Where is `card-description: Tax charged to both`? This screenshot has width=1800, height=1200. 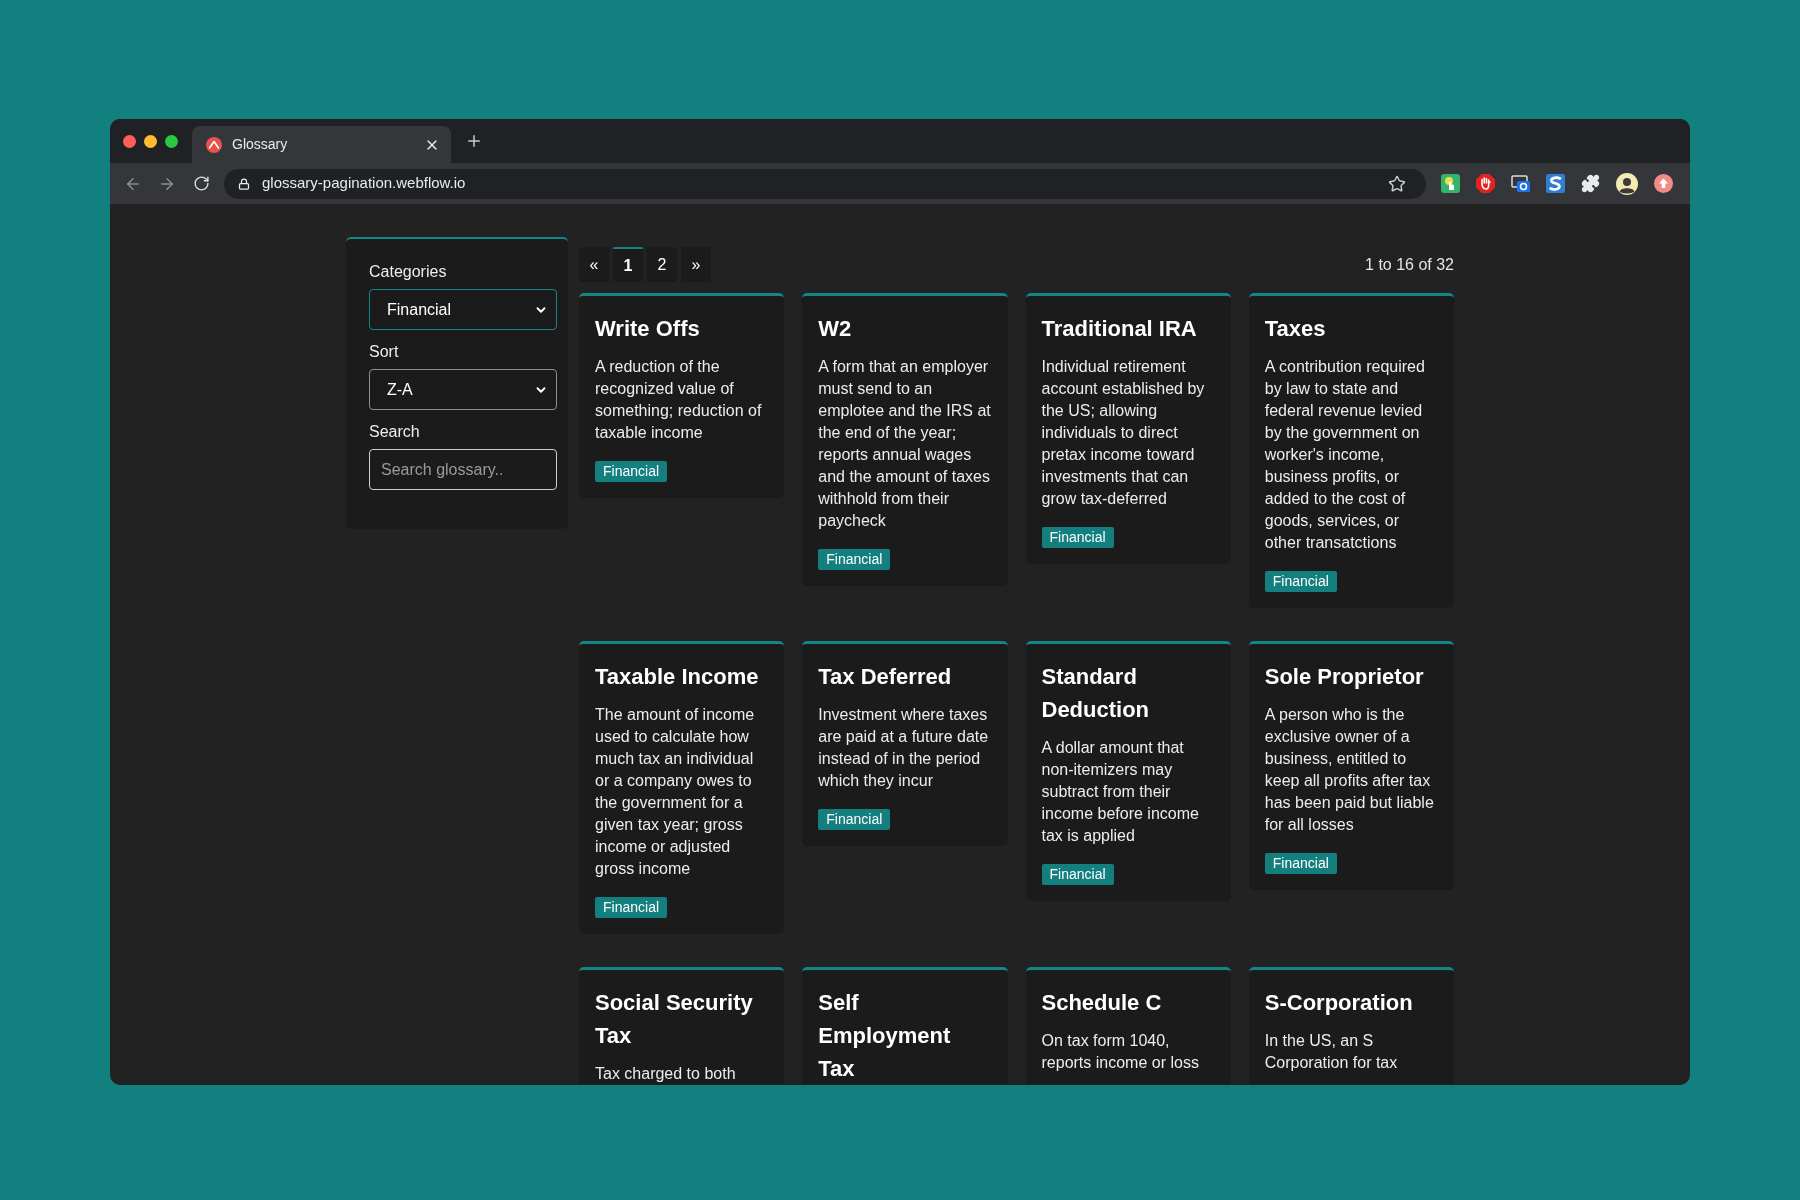
card-description: Tax charged to both is located at coordinates (665, 1074).